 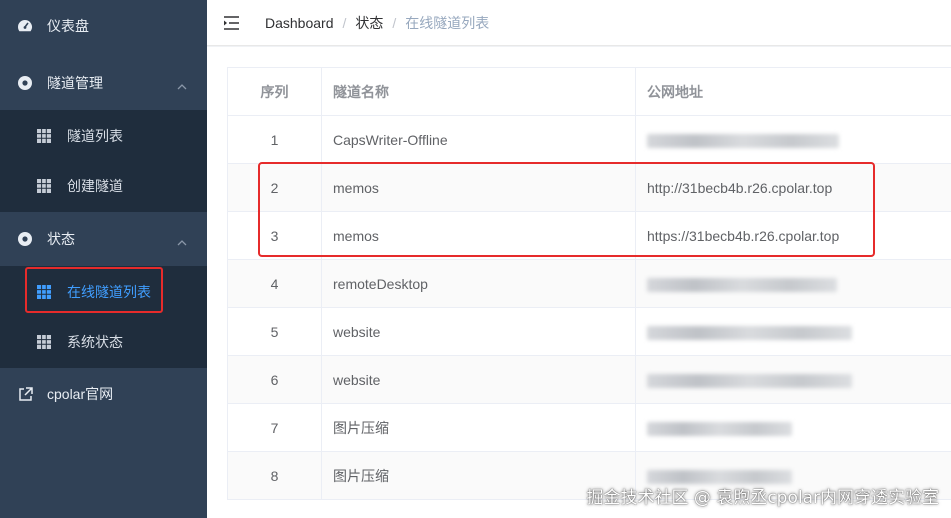 I want to click on sidebar-item-tunnel-list: 隧道列表, so click(x=103, y=136).